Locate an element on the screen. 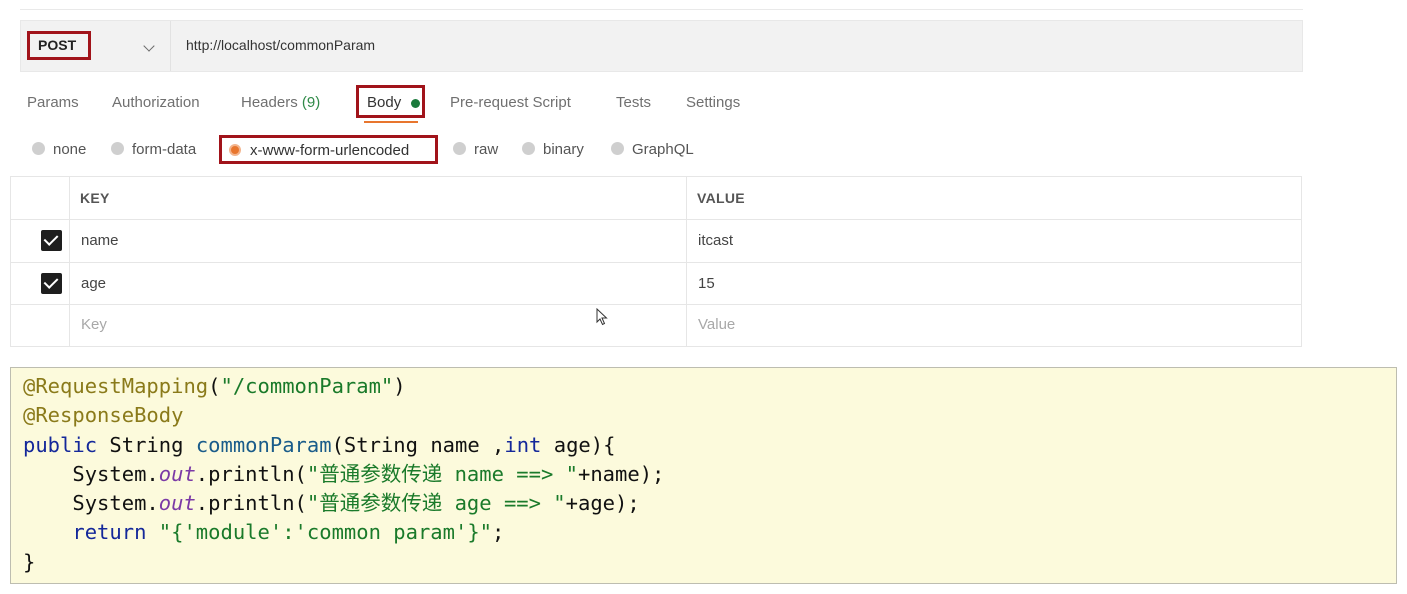 The image size is (1407, 594). mouse-cursor-icon is located at coordinates (602, 317).